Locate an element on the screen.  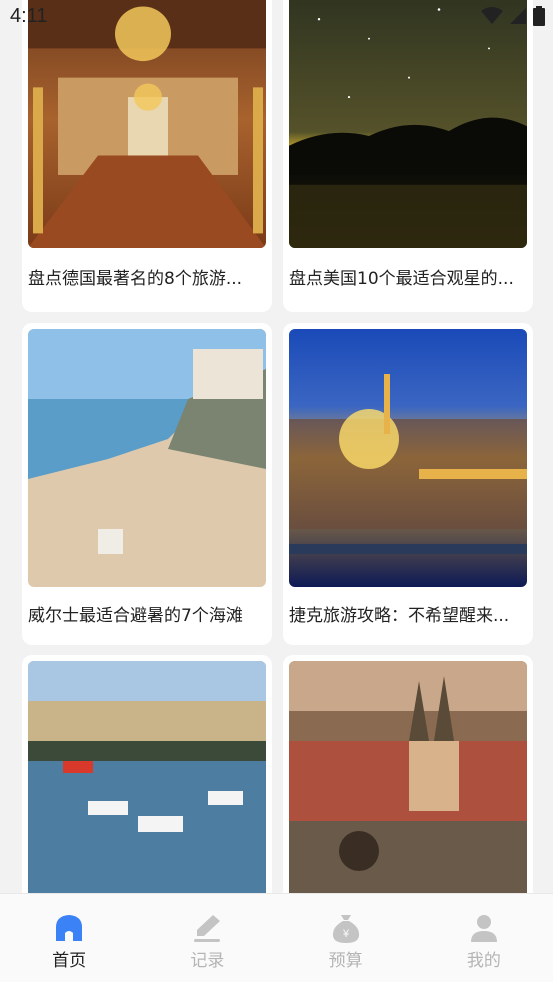
nav-item-profile: 我的 is located at coordinates (484, 938).